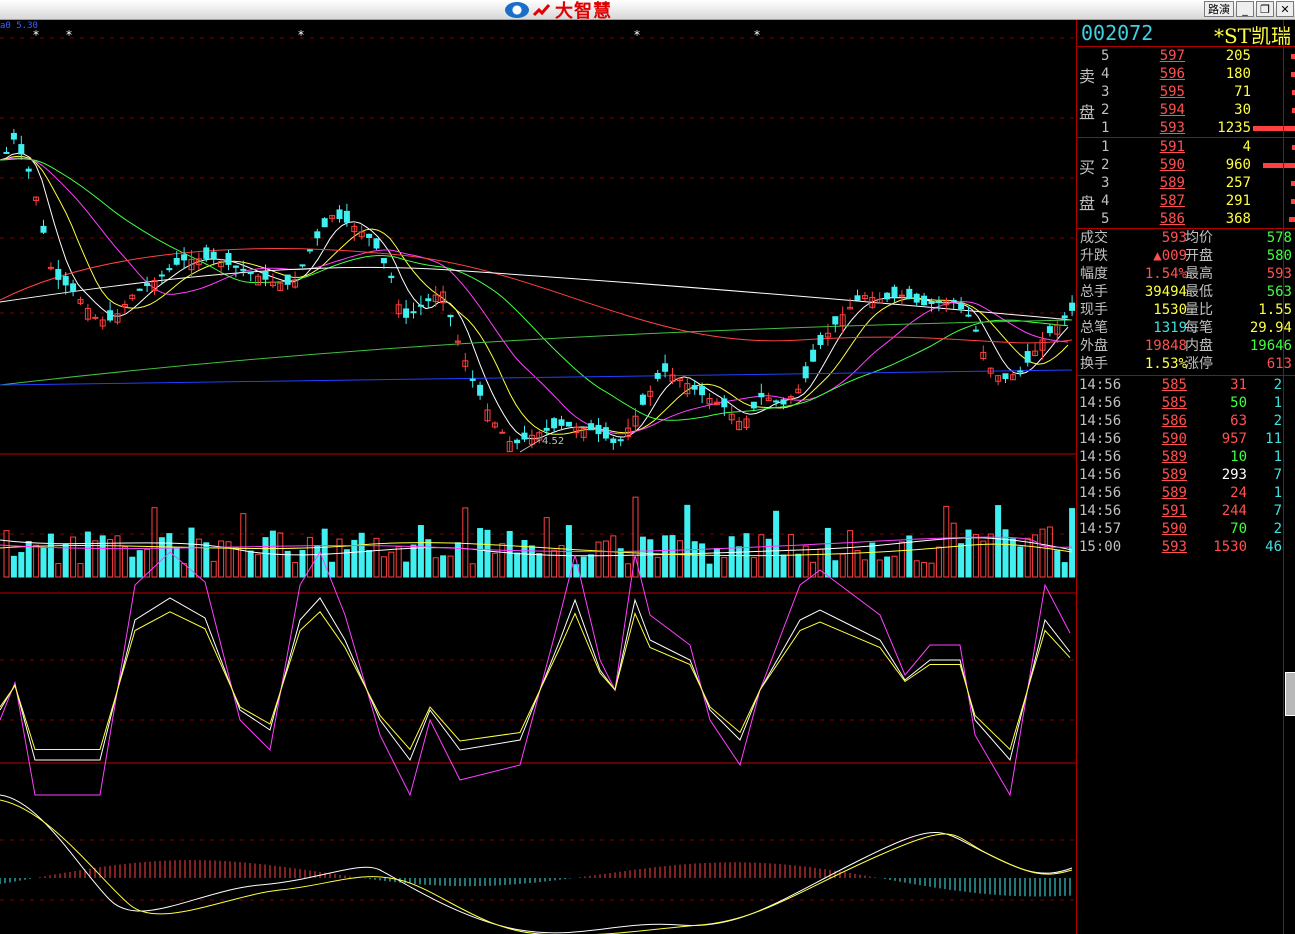 The height and width of the screenshot is (934, 1295). I want to click on tick-row: 14:56 589 293 7, so click(1186, 475).